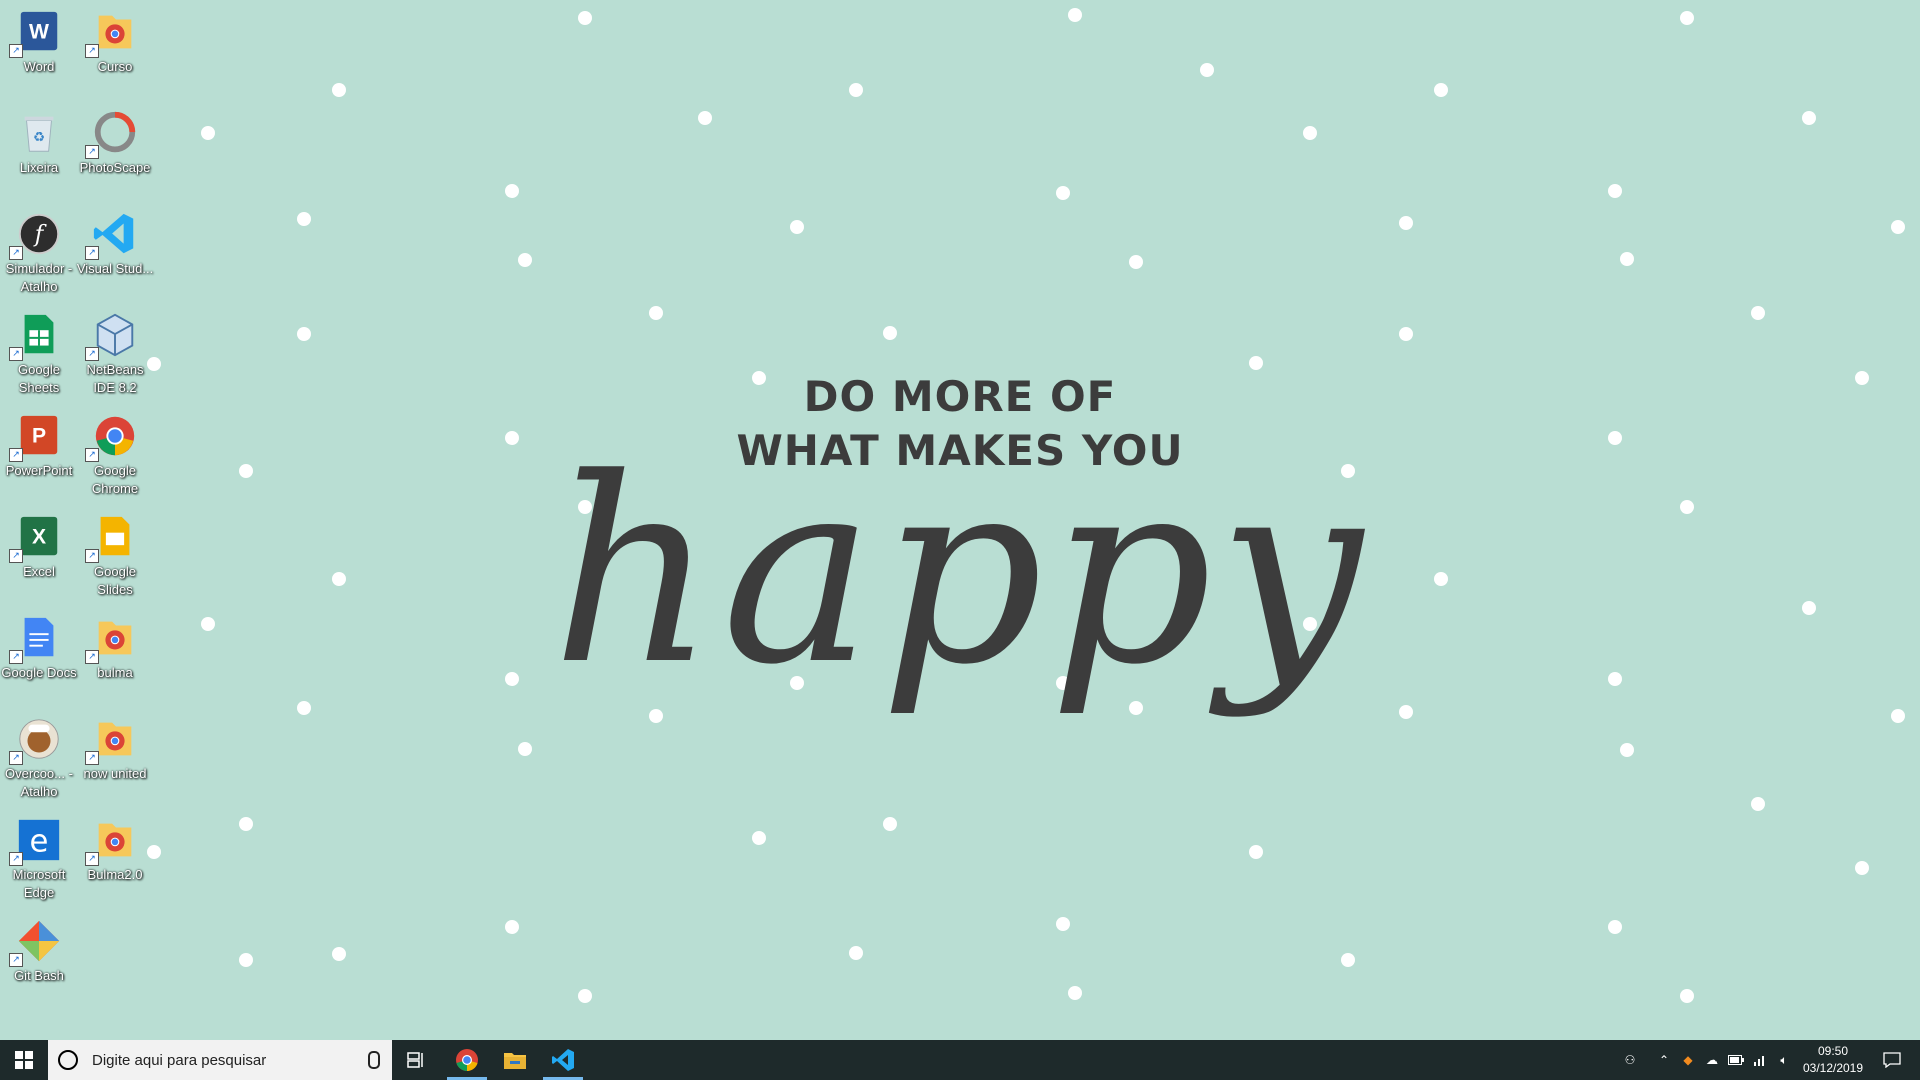  Describe the element at coordinates (115, 552) in the screenshot. I see `desktop-icon: ↗ Google Slides` at that location.